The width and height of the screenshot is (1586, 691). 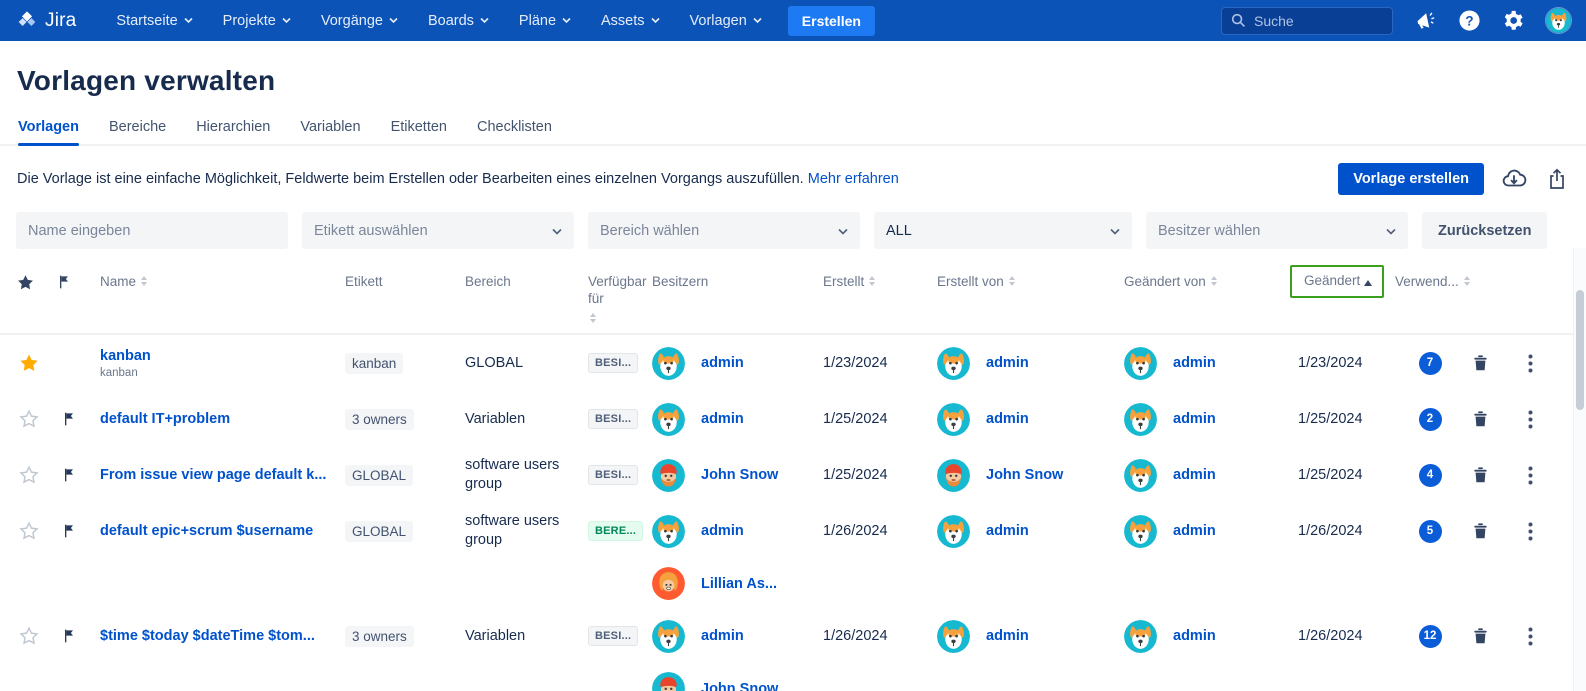 I want to click on column-header-besitzern: Besitzern, so click(x=731, y=279).